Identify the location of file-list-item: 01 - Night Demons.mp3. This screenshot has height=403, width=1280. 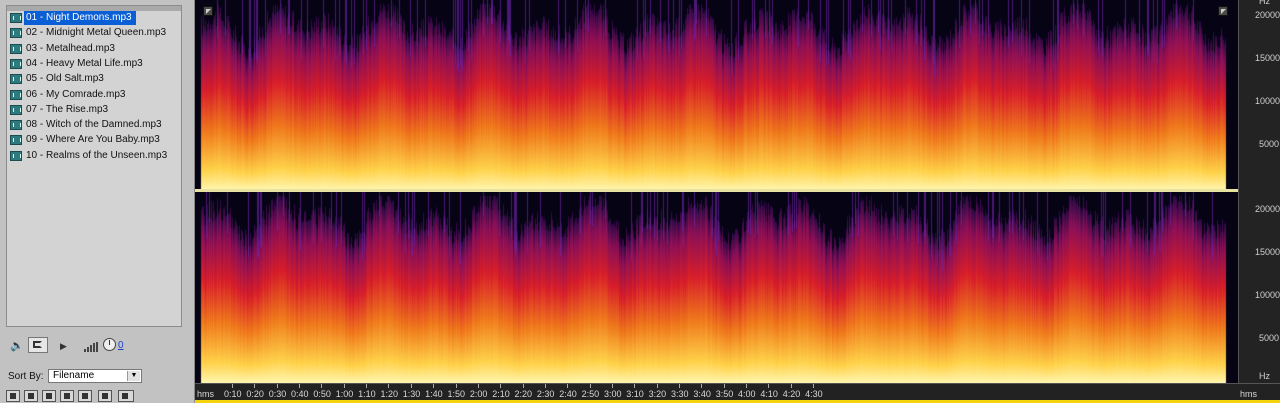
(80, 18).